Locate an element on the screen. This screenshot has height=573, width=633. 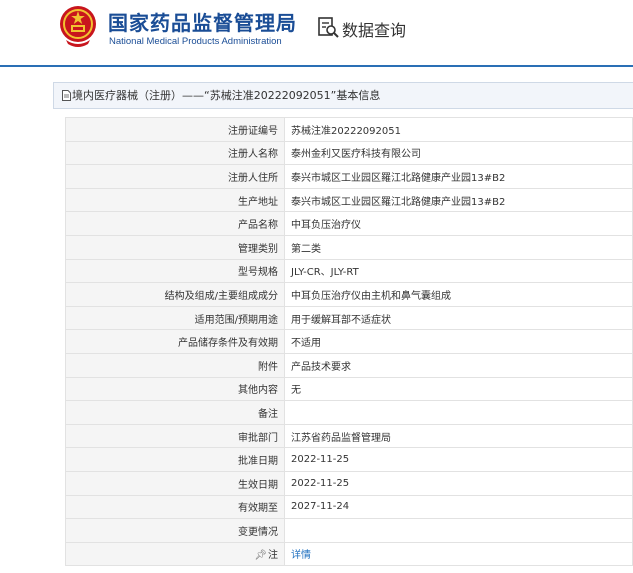
row-label: 型号规格 is located at coordinates (175, 271).